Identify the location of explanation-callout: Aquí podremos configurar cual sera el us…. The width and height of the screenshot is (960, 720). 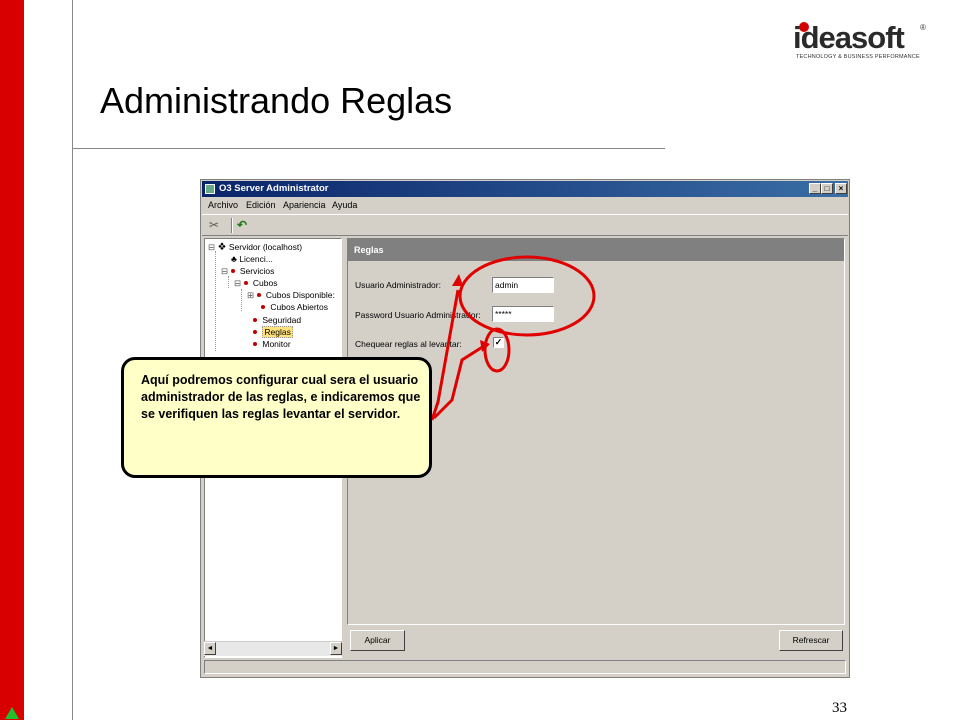
(276, 417).